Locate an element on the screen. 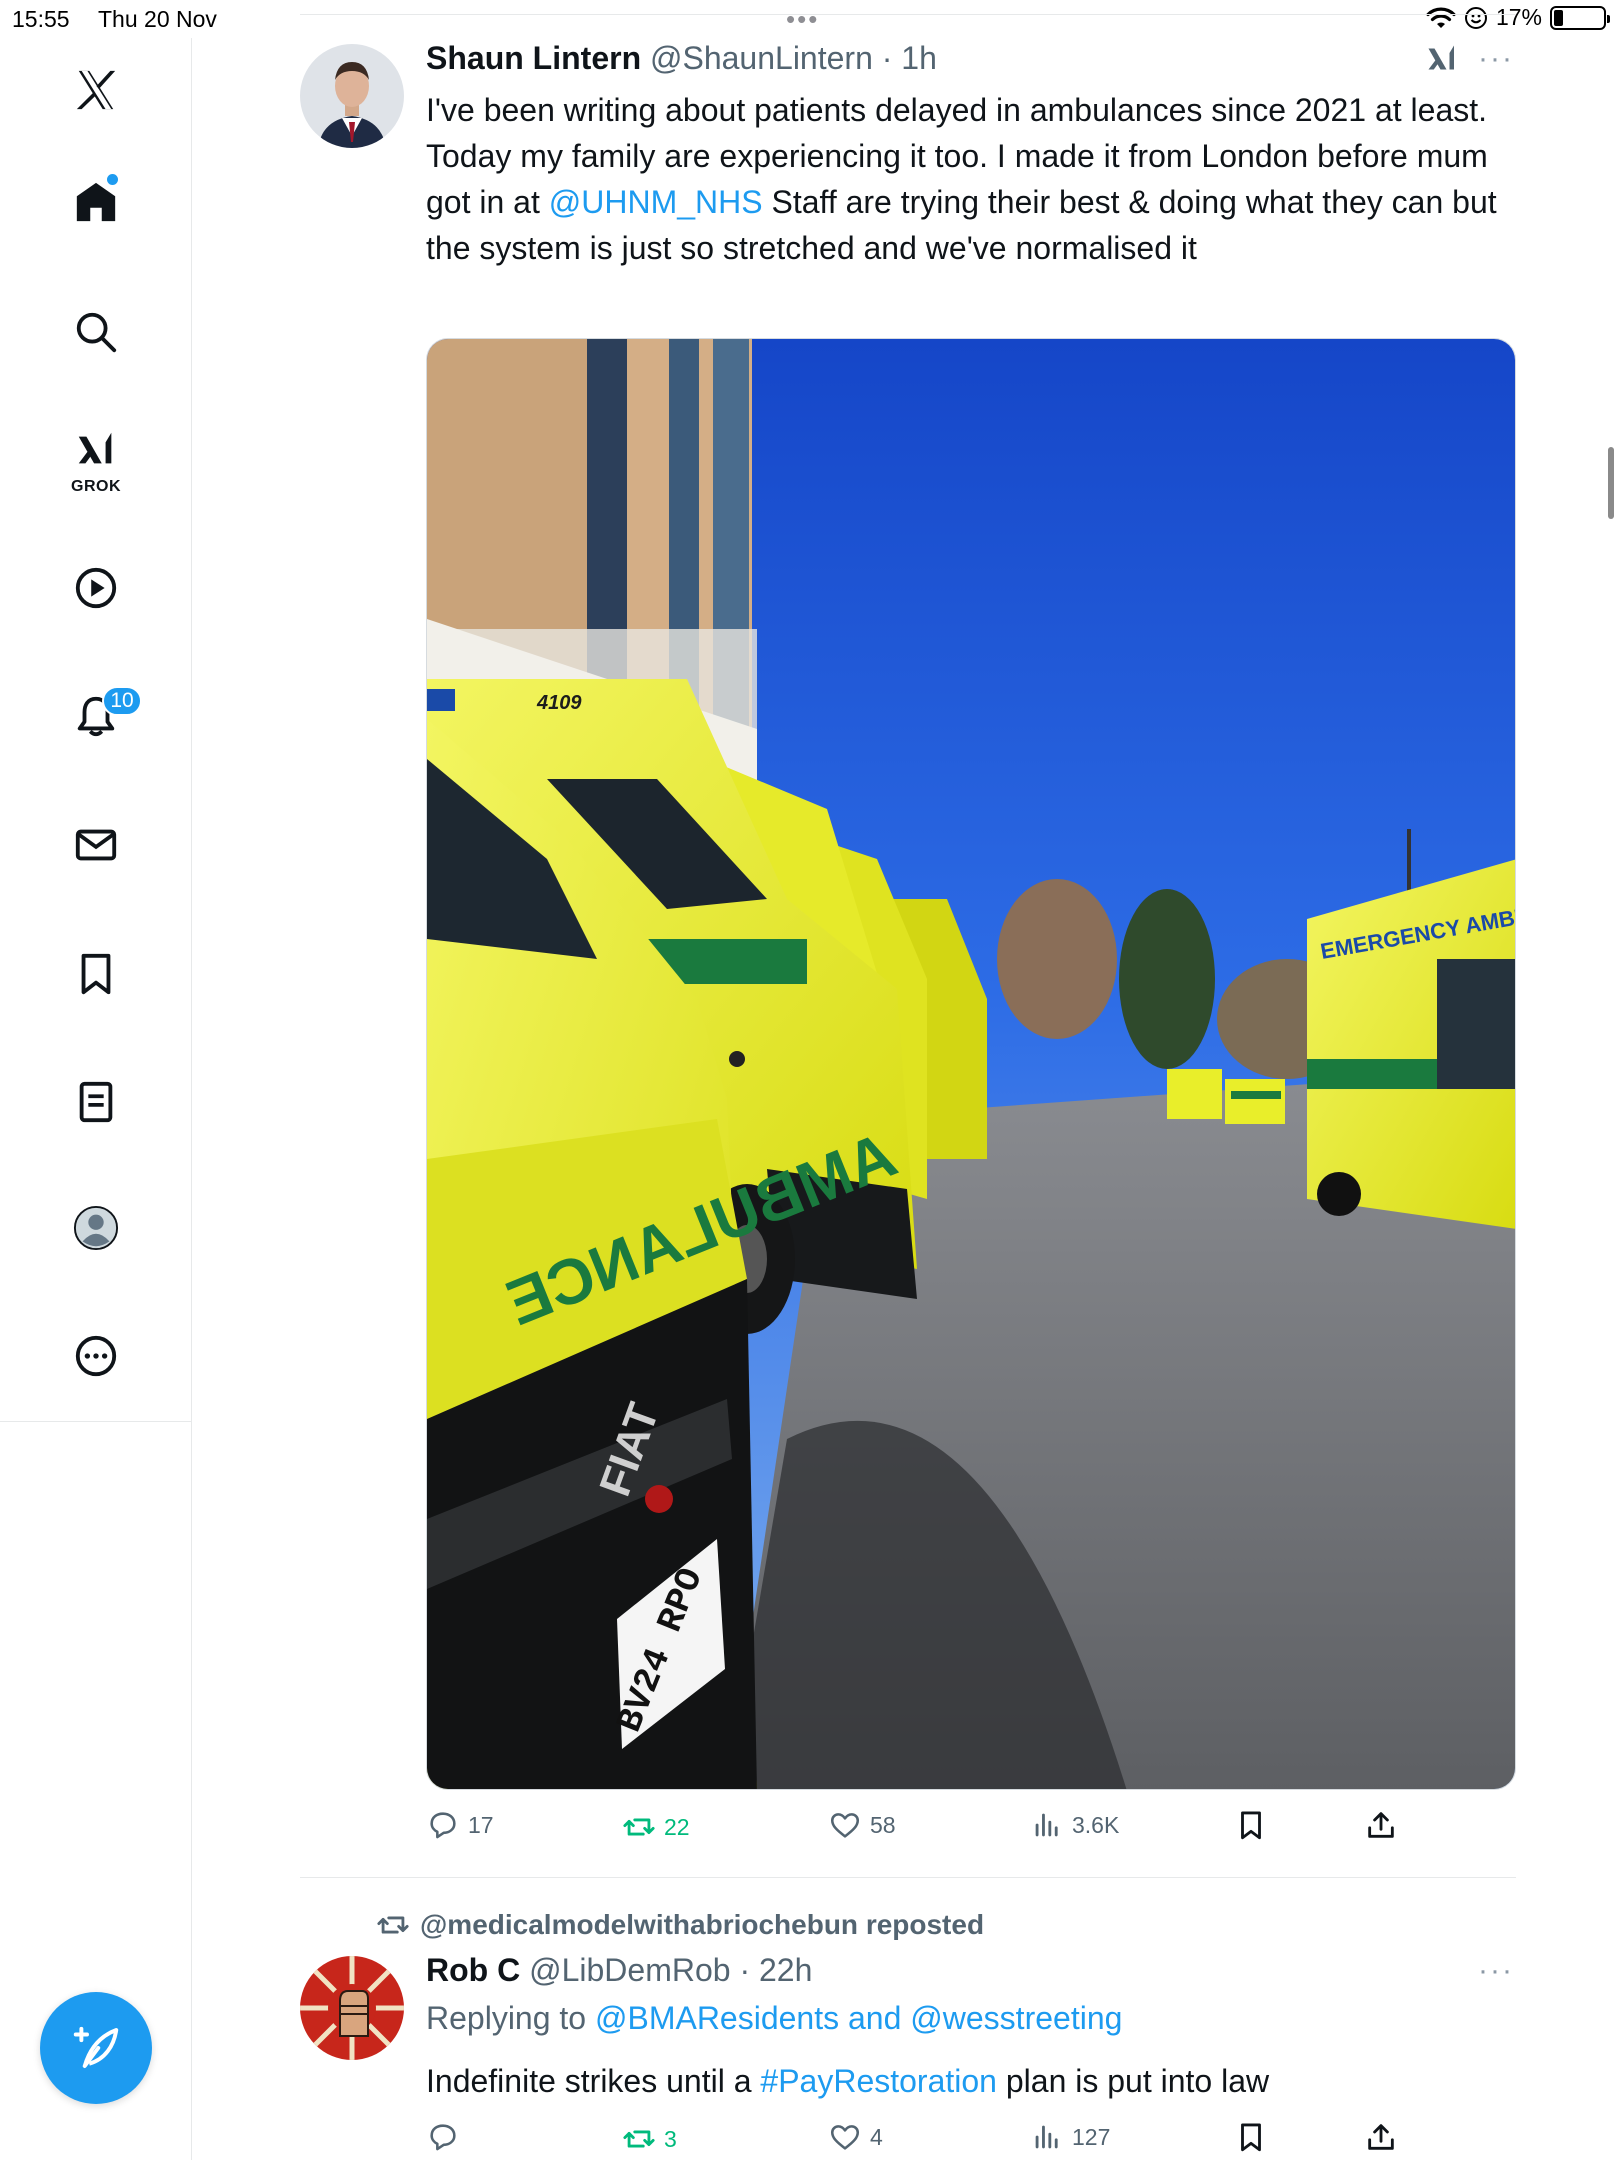 The width and height of the screenshot is (1620, 2160). repost-context: @medicalmodelwithabriochebun reposted is located at coordinates (680, 1925).